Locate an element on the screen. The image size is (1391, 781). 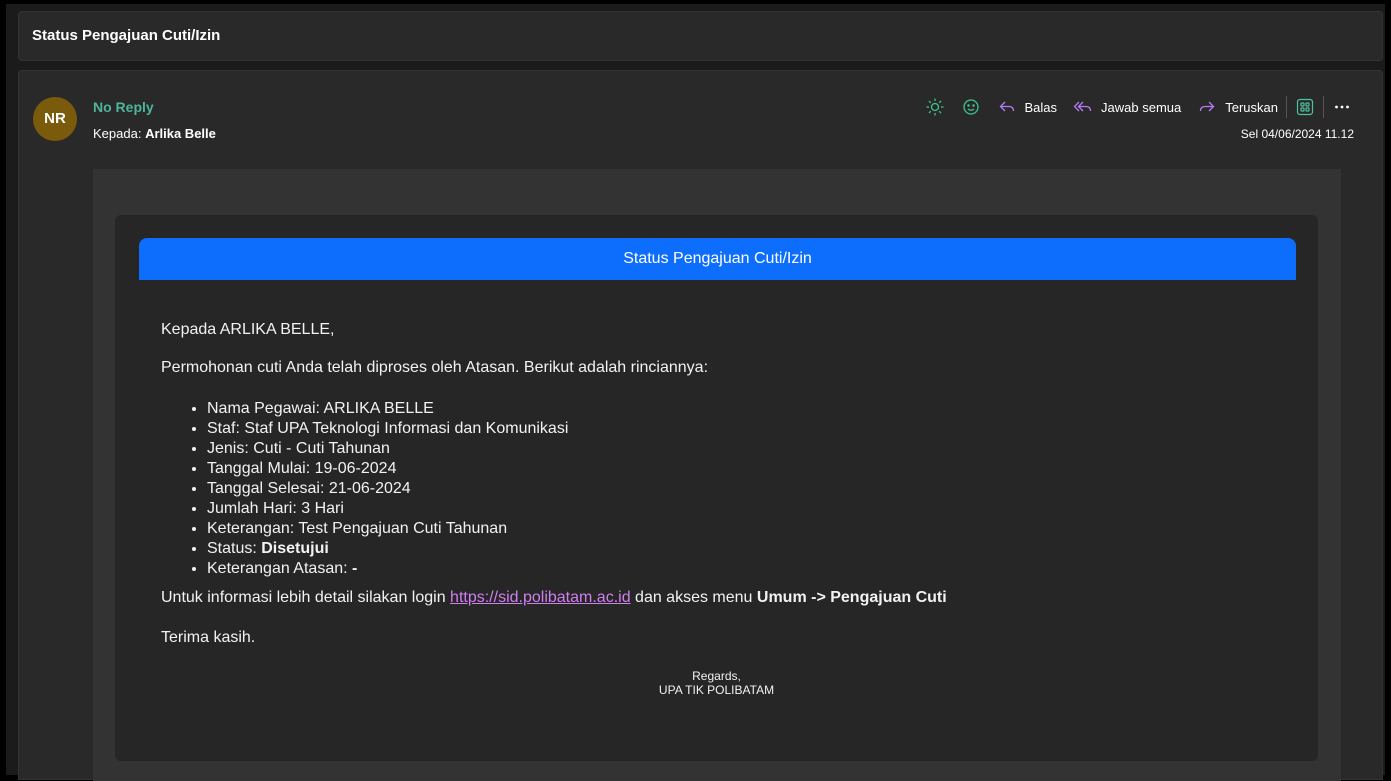
sender-name: No Reply is located at coordinates (123, 107).